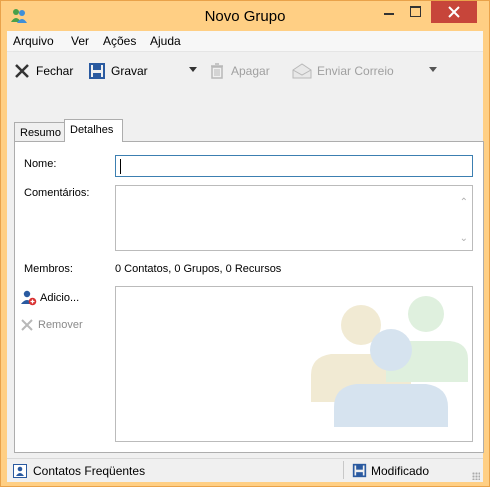  What do you see at coordinates (57, 193) in the screenshot?
I see `comments-label: Comentários:` at bounding box center [57, 193].